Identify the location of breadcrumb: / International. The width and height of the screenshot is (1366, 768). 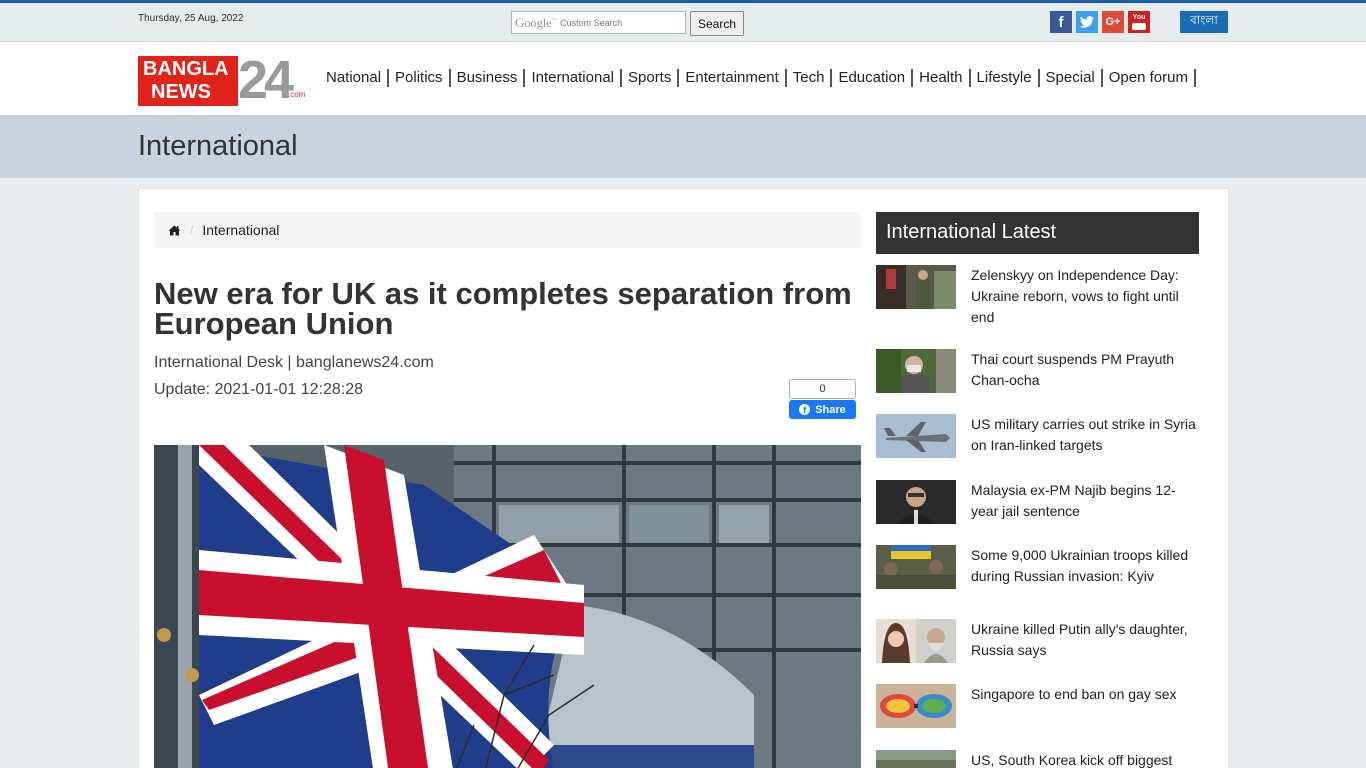
(507, 230).